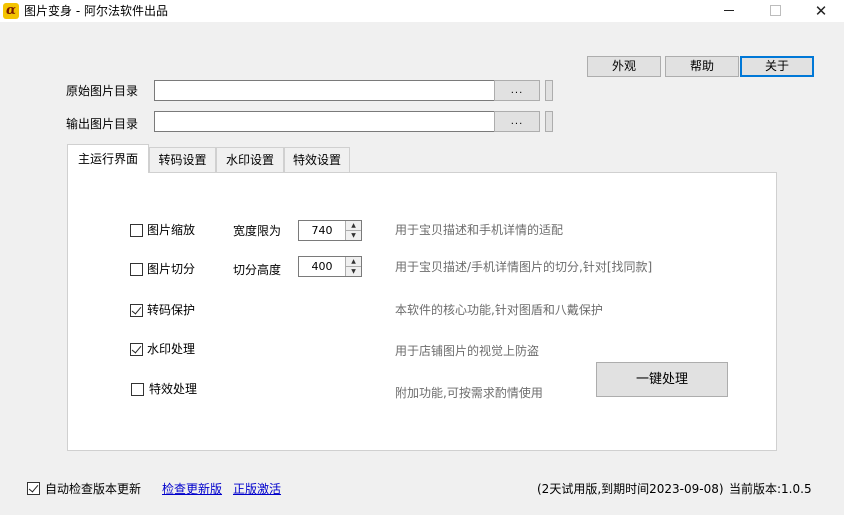 The height and width of the screenshot is (515, 844). I want to click on window-title: 图片变身 - 阿尔法软件出品, so click(96, 11).